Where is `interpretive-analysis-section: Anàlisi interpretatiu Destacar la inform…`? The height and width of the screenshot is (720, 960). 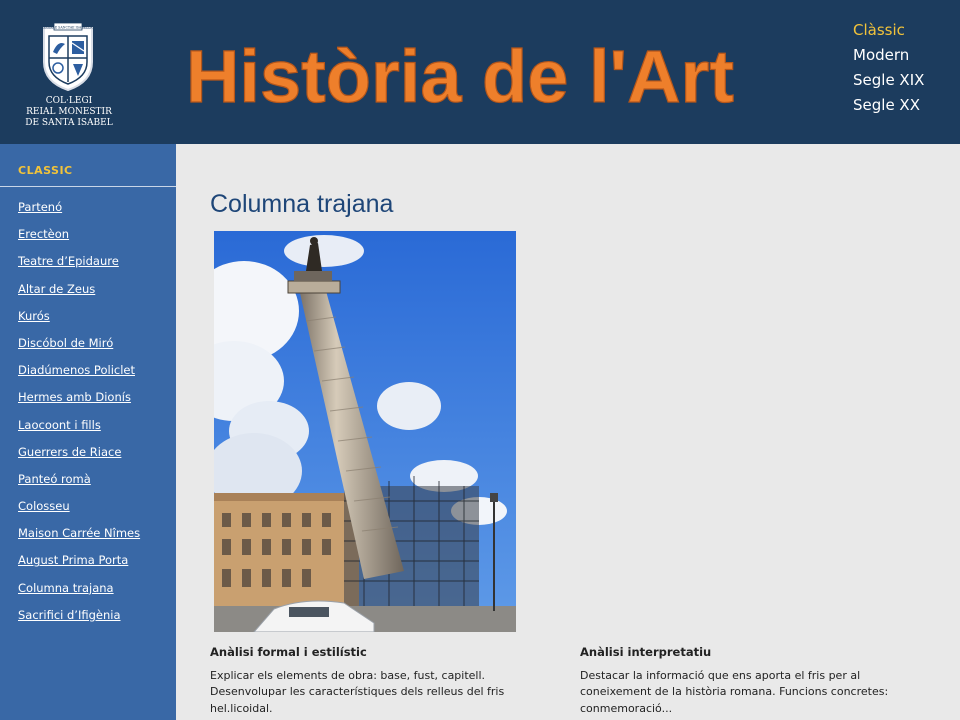 interpretive-analysis-section: Anàlisi interpretatiu Destacar la inform… is located at coordinates (740, 680).